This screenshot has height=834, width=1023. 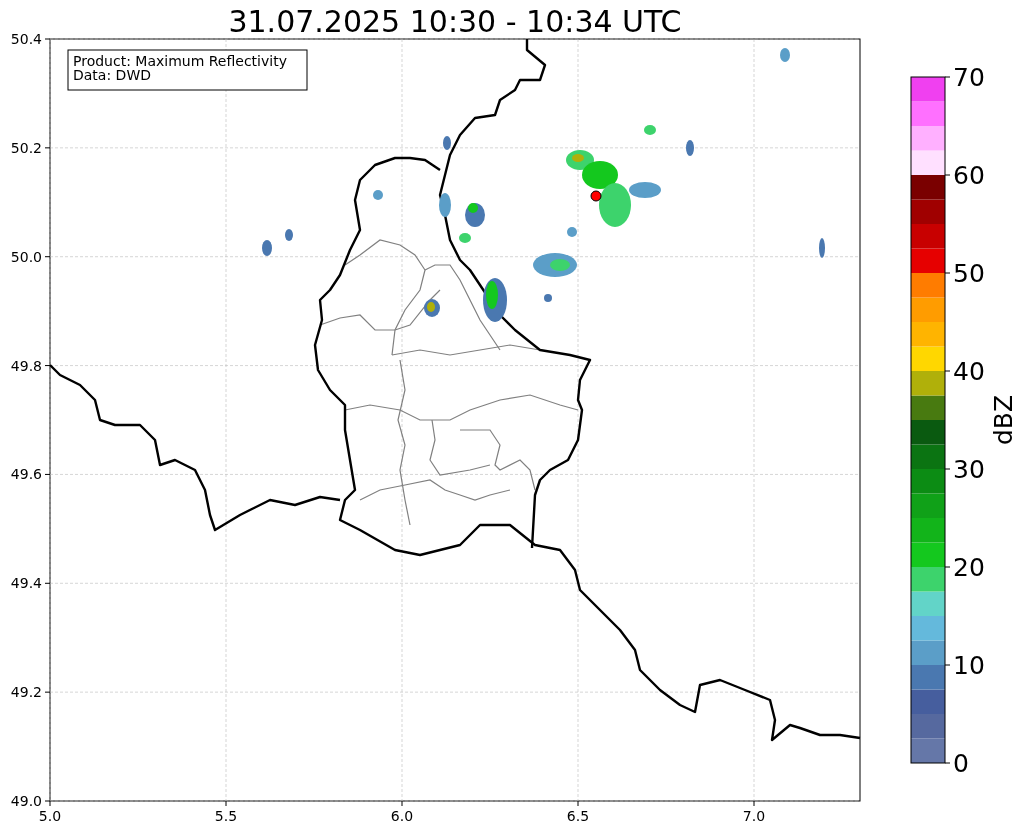 I want to click on colorbar-tick-label: 40, so click(x=969, y=371).